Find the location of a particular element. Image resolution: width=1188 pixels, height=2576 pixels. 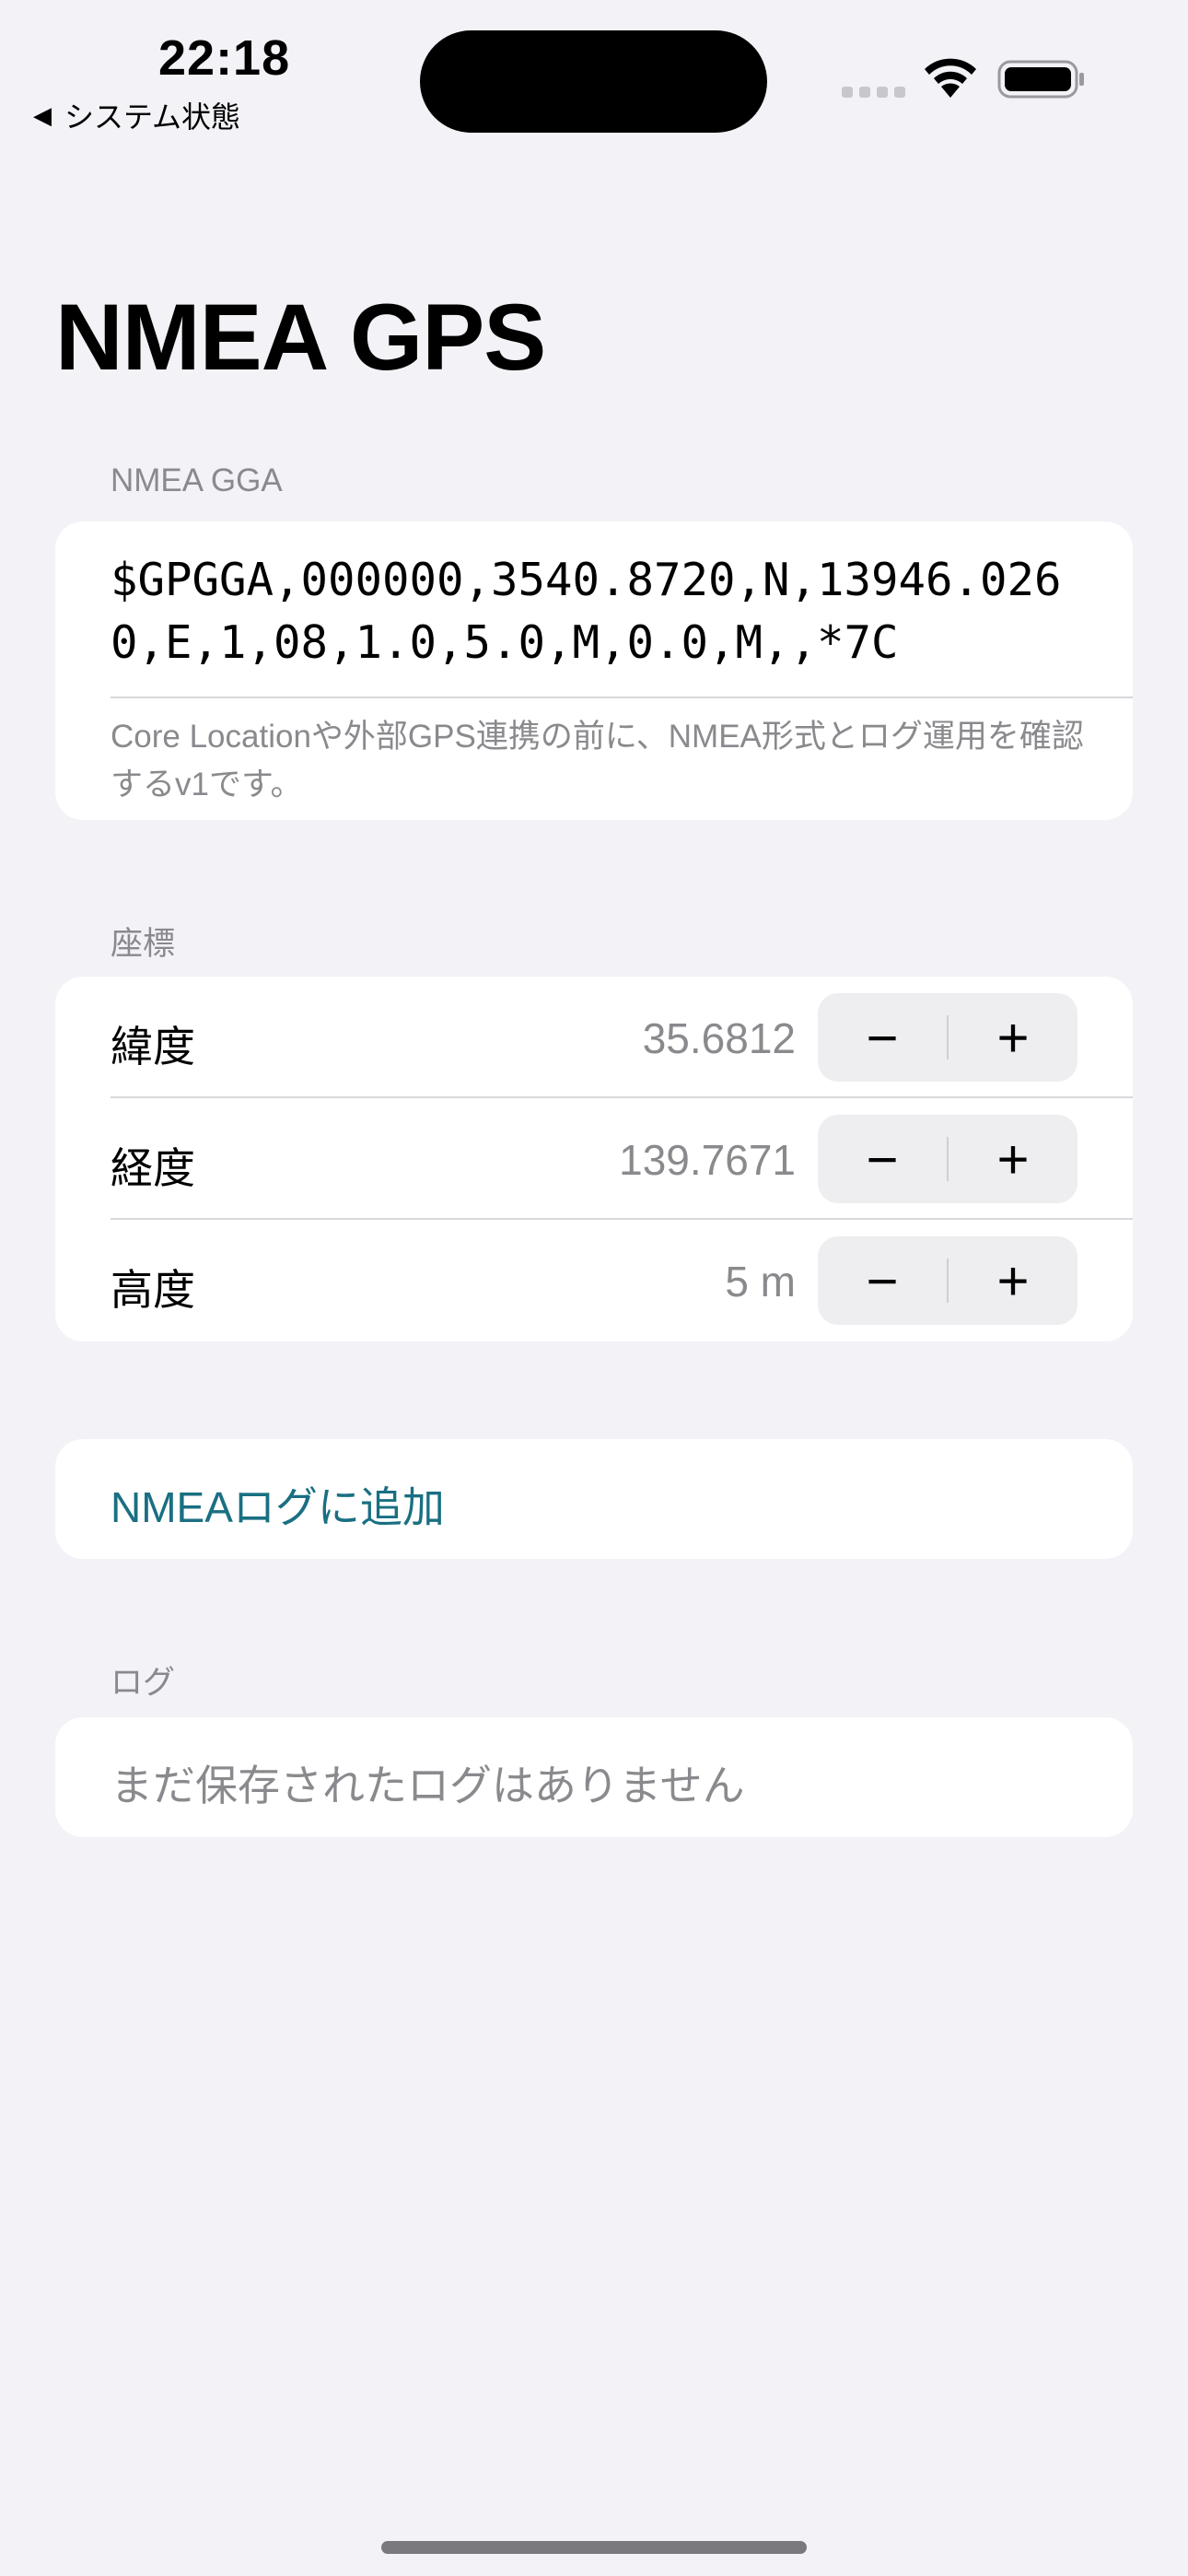

wifi-icon is located at coordinates (951, 78).